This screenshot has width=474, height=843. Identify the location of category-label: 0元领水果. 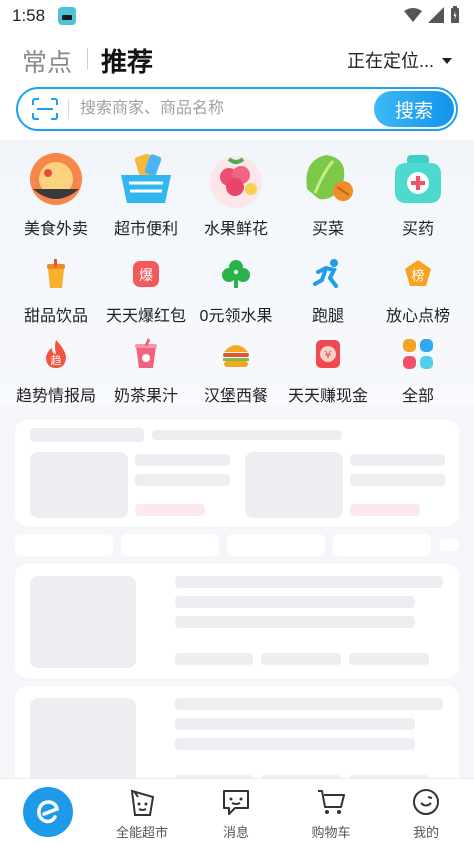
(236, 316).